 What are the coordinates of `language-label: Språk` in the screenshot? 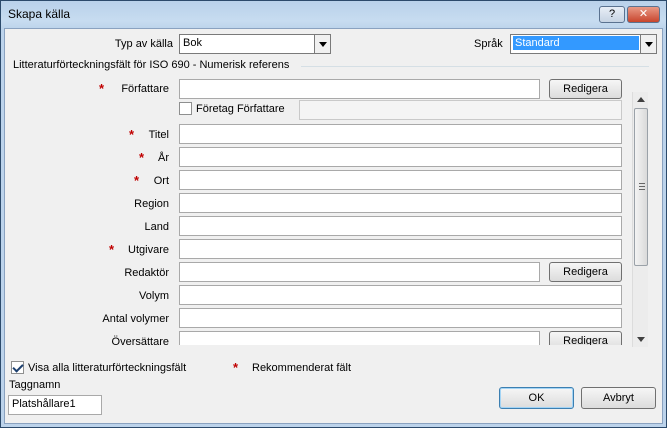 It's located at (488, 44).